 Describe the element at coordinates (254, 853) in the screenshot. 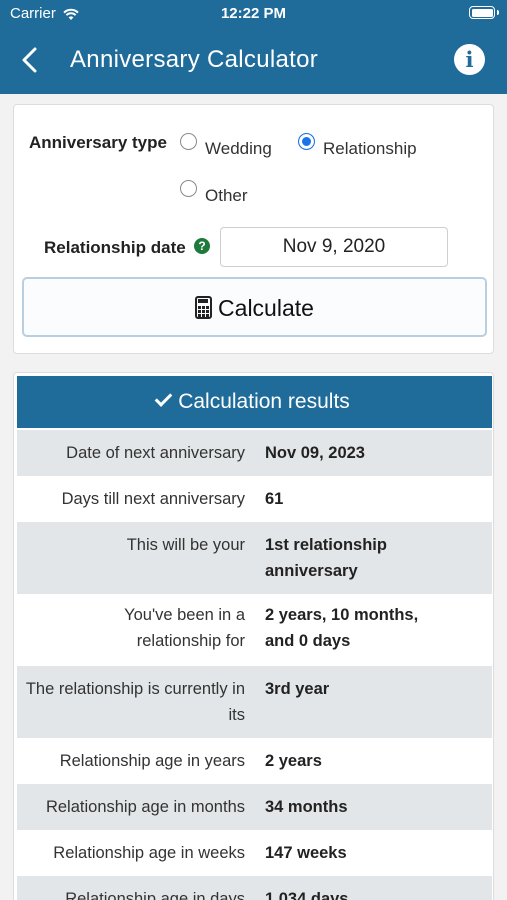

I see `result-row-age-weeks: Relationship age in weeks 147 weeks` at that location.